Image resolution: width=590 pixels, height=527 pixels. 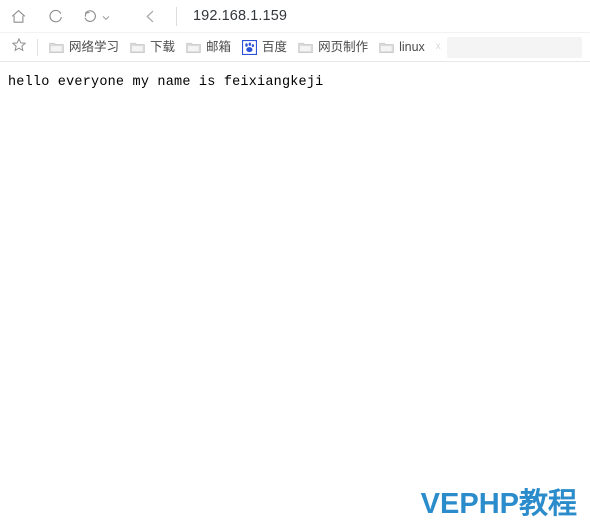 I want to click on star-icon, so click(x=19, y=47).